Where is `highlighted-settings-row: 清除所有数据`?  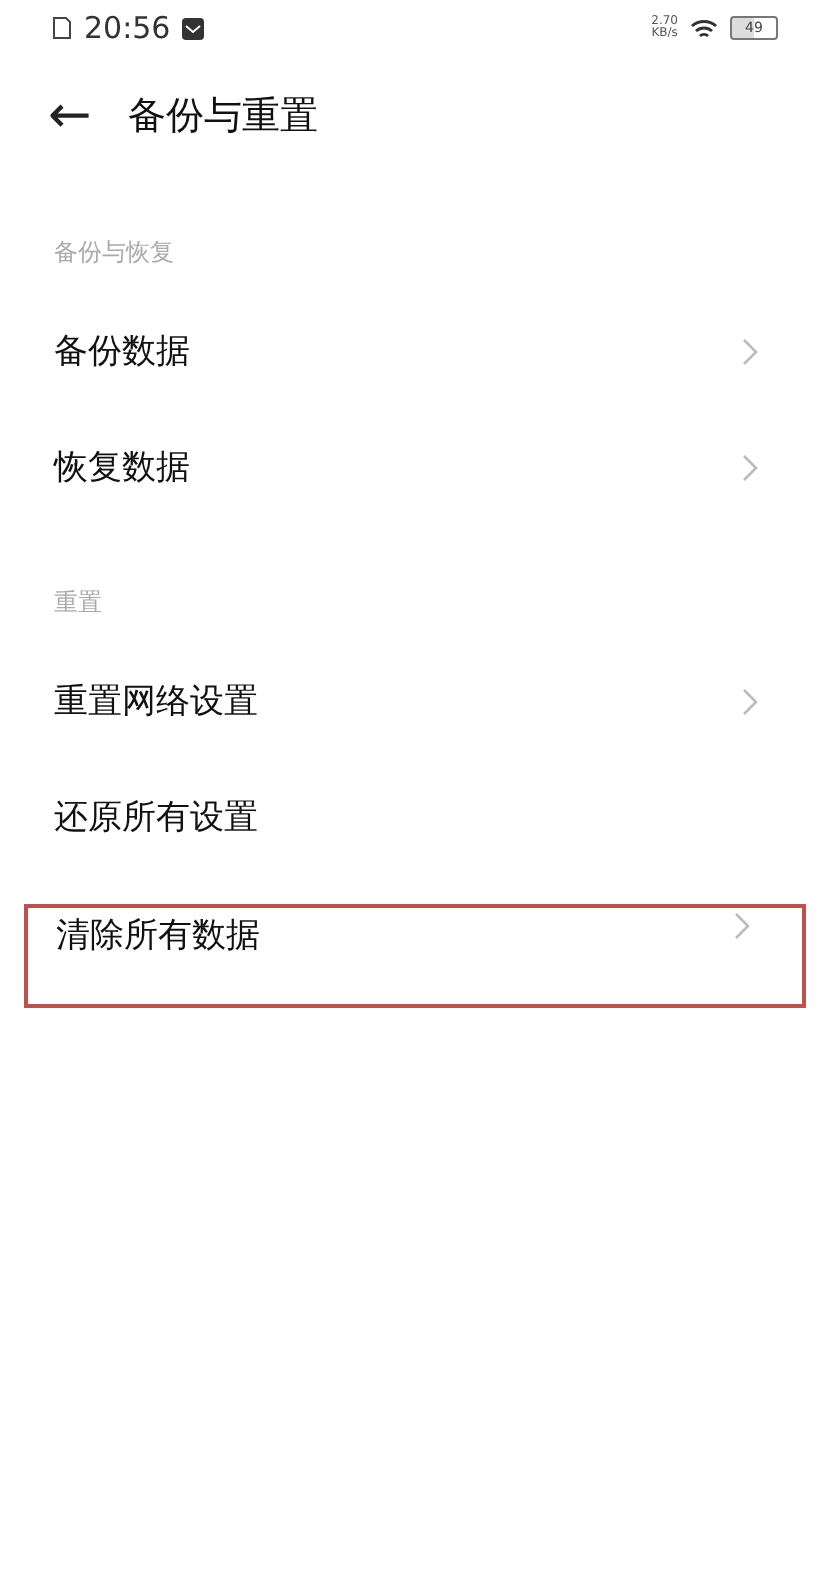
highlighted-settings-row: 清除所有数据 is located at coordinates (415, 956).